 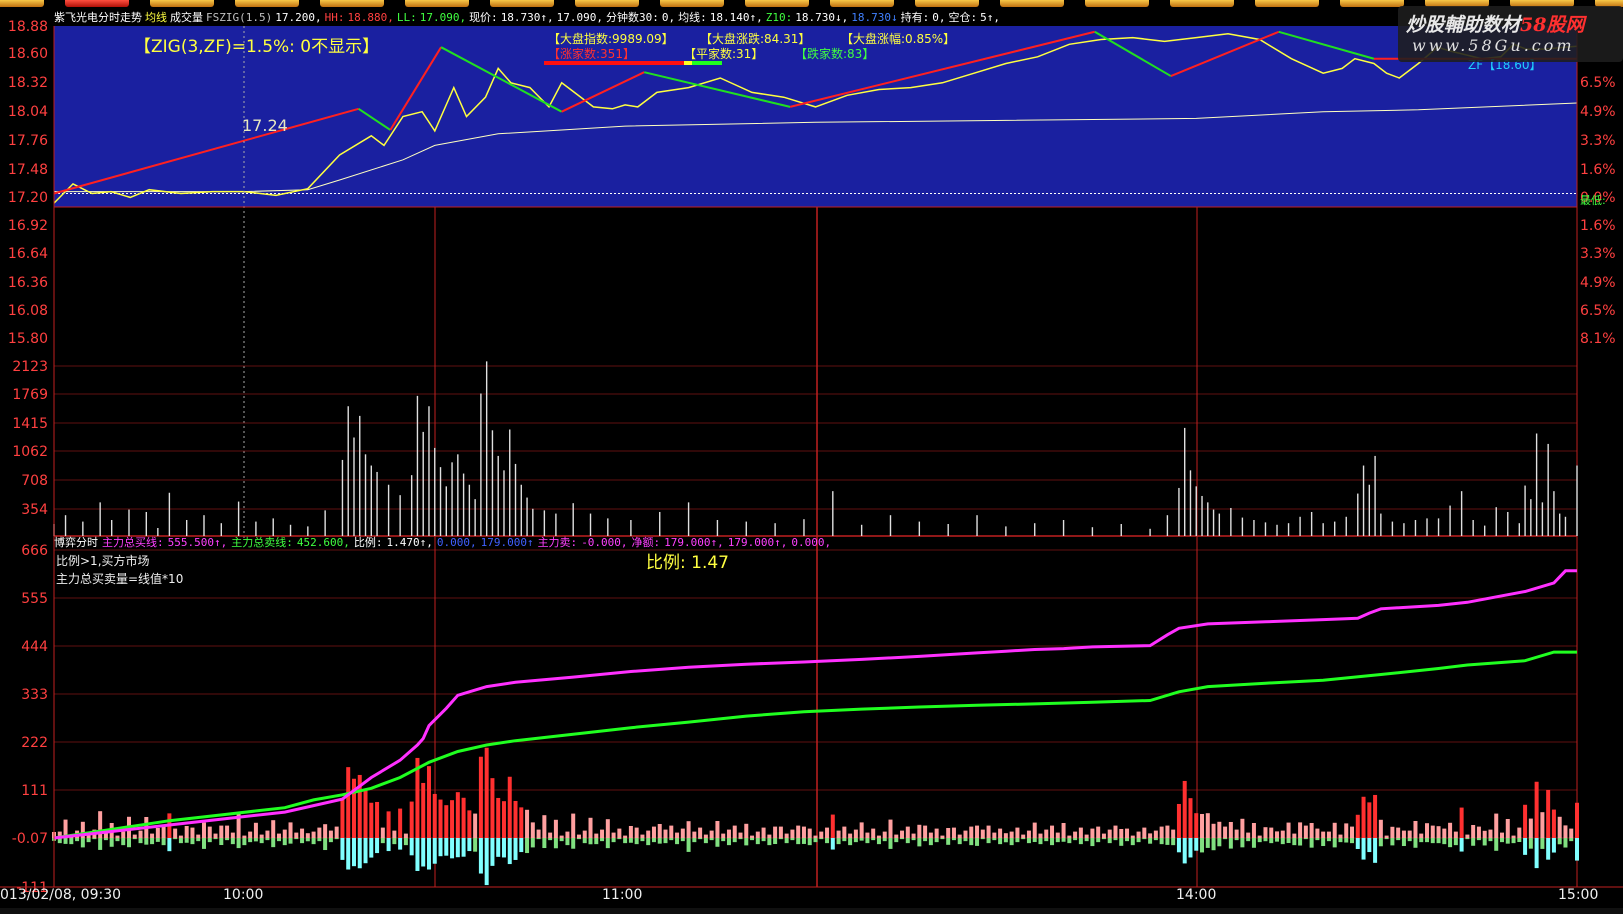 What do you see at coordinates (28, 254) in the screenshot?
I see `price-tick: 16.64` at bounding box center [28, 254].